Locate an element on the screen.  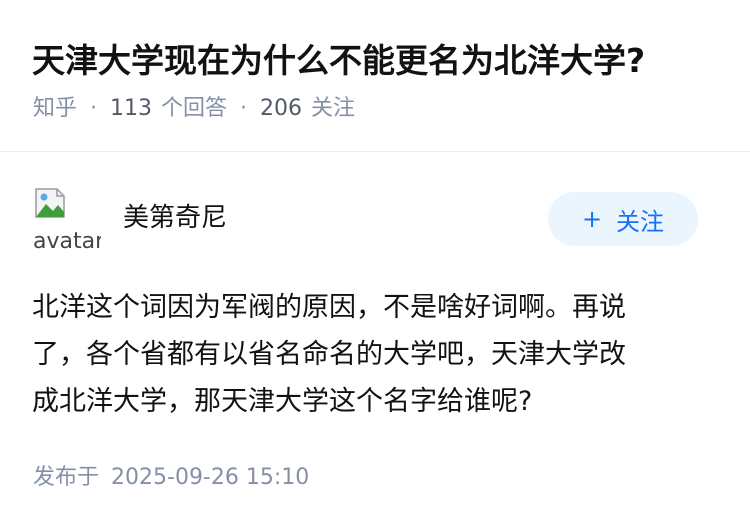
follower-count: 206 is located at coordinates (281, 108).